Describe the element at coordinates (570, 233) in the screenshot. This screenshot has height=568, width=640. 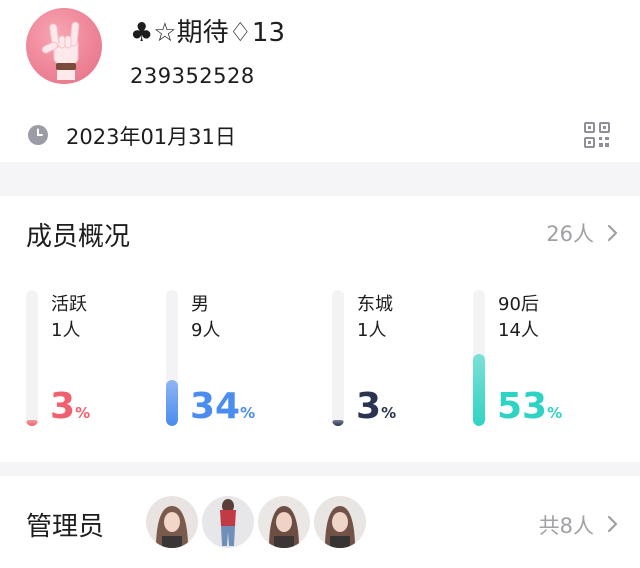
I see `members-total-link: 26人` at that location.